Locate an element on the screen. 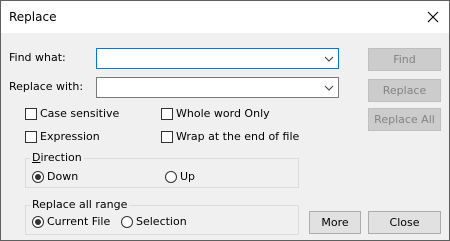 This screenshot has width=450, height=241. expression-checkbox: Expression is located at coordinates (62, 136).